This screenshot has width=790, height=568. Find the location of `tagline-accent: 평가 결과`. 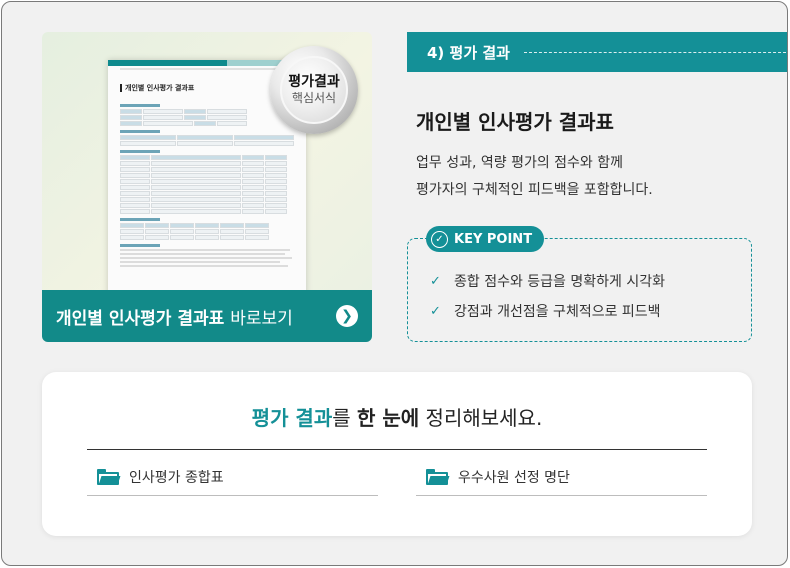

tagline-accent: 평가 결과 is located at coordinates (292, 418).